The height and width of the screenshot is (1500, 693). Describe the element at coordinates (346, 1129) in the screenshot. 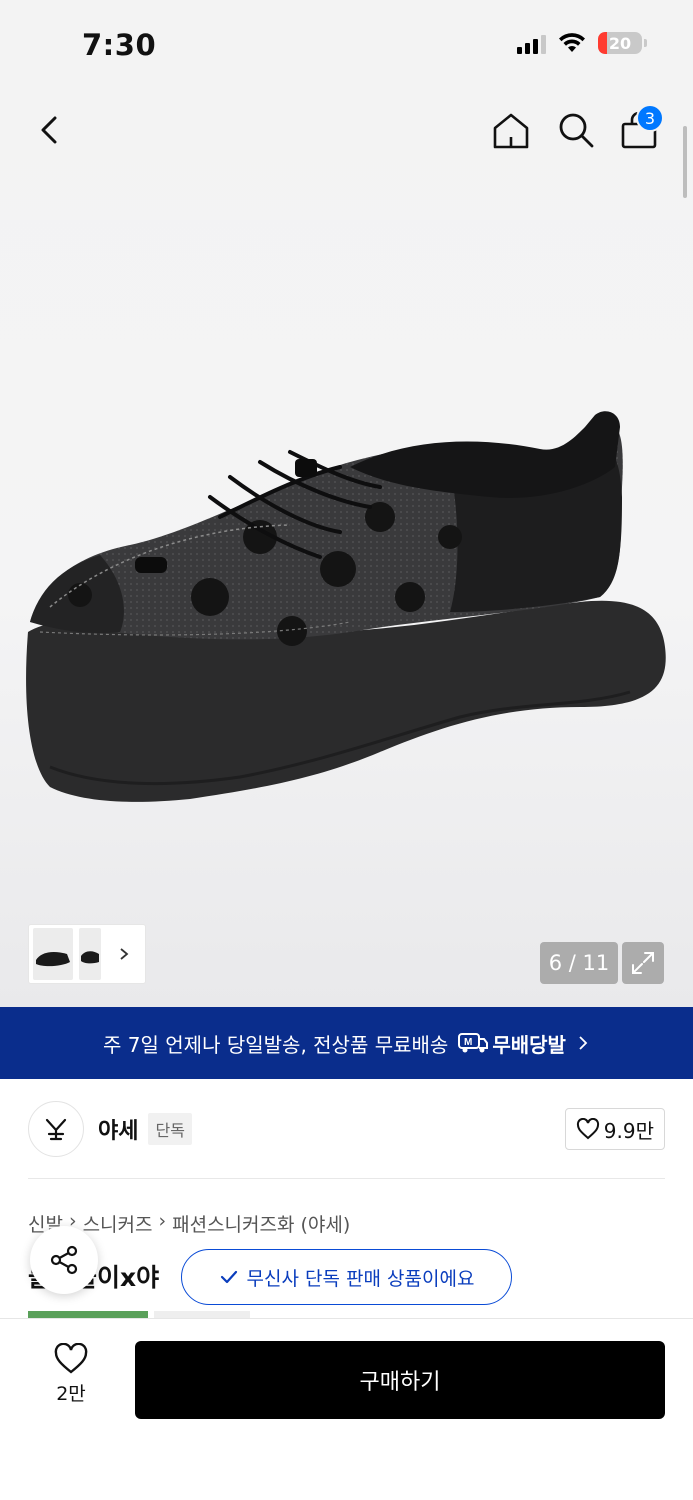

I see `brand-row: 야세 단독 9.9만` at that location.